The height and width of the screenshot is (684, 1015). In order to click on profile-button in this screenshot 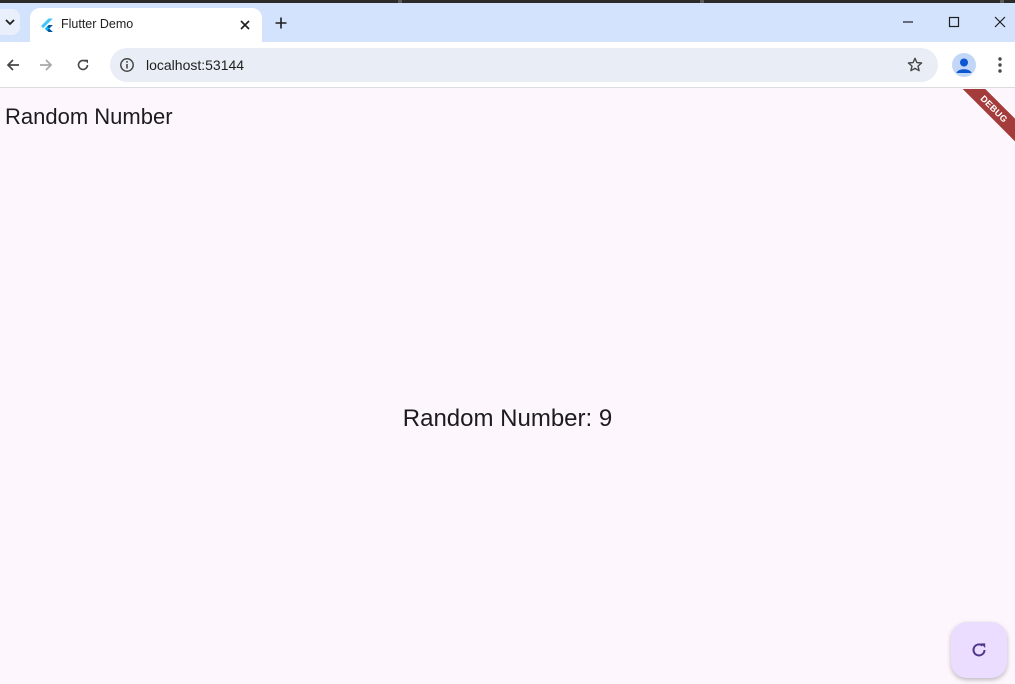, I will do `click(964, 65)`.